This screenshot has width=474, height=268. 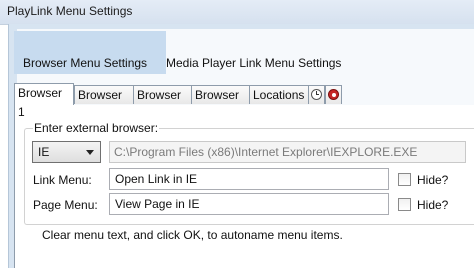 I want to click on title-bar: PlayLink Menu Settings, so click(x=237, y=12).